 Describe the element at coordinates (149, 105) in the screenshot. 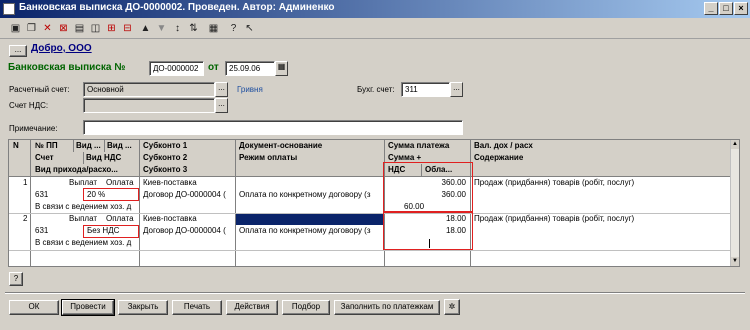

I see `vat-account-field` at that location.